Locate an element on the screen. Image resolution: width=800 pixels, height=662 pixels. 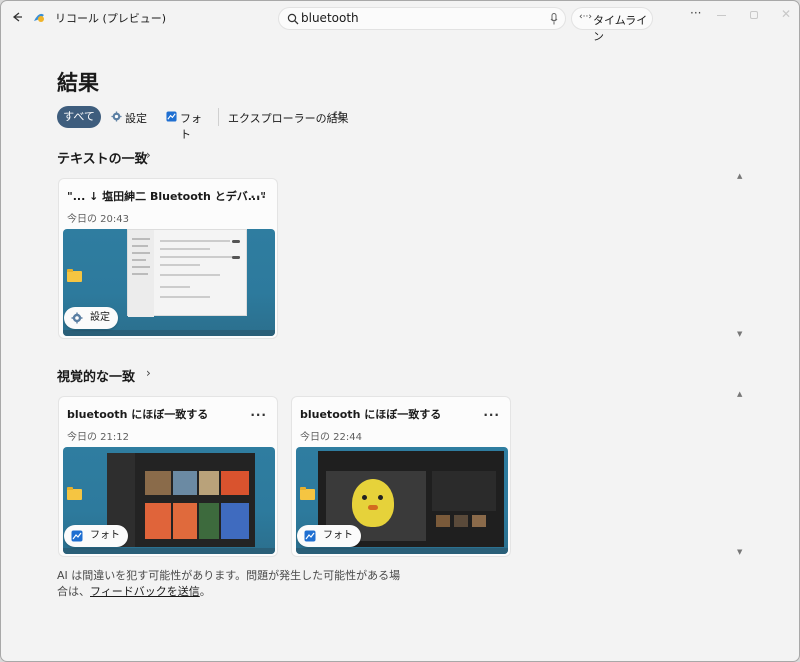
external-link-icon is located at coordinates (338, 115).